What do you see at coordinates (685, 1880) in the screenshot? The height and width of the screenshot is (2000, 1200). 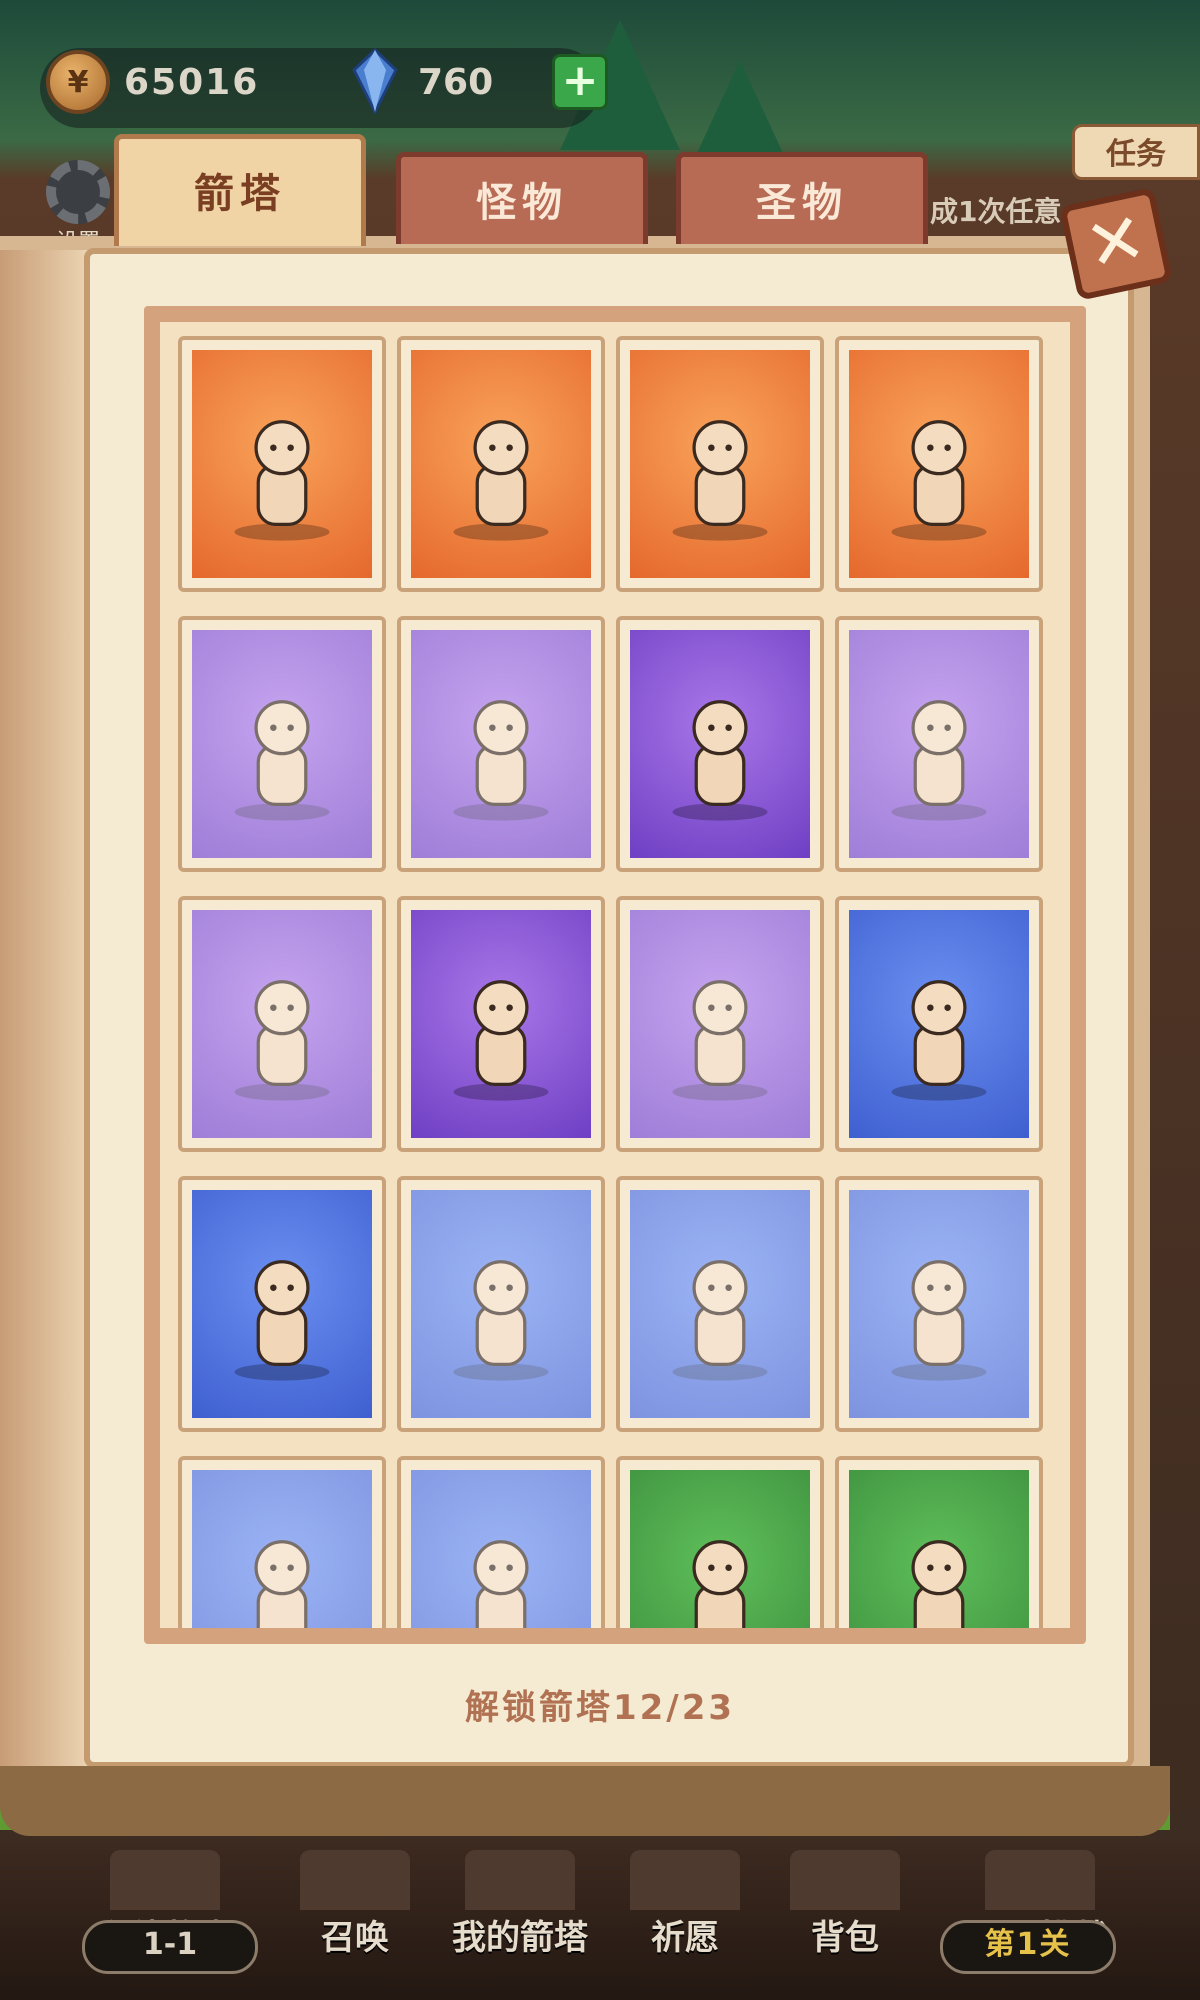 I see `wish-icon` at bounding box center [685, 1880].